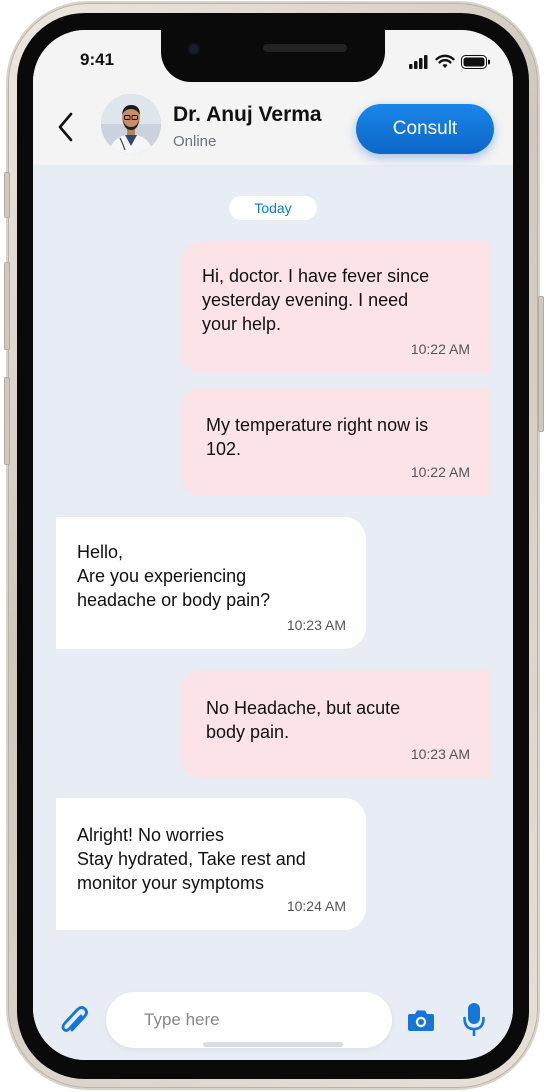  What do you see at coordinates (7, 306) in the screenshot?
I see `volume-up-button` at bounding box center [7, 306].